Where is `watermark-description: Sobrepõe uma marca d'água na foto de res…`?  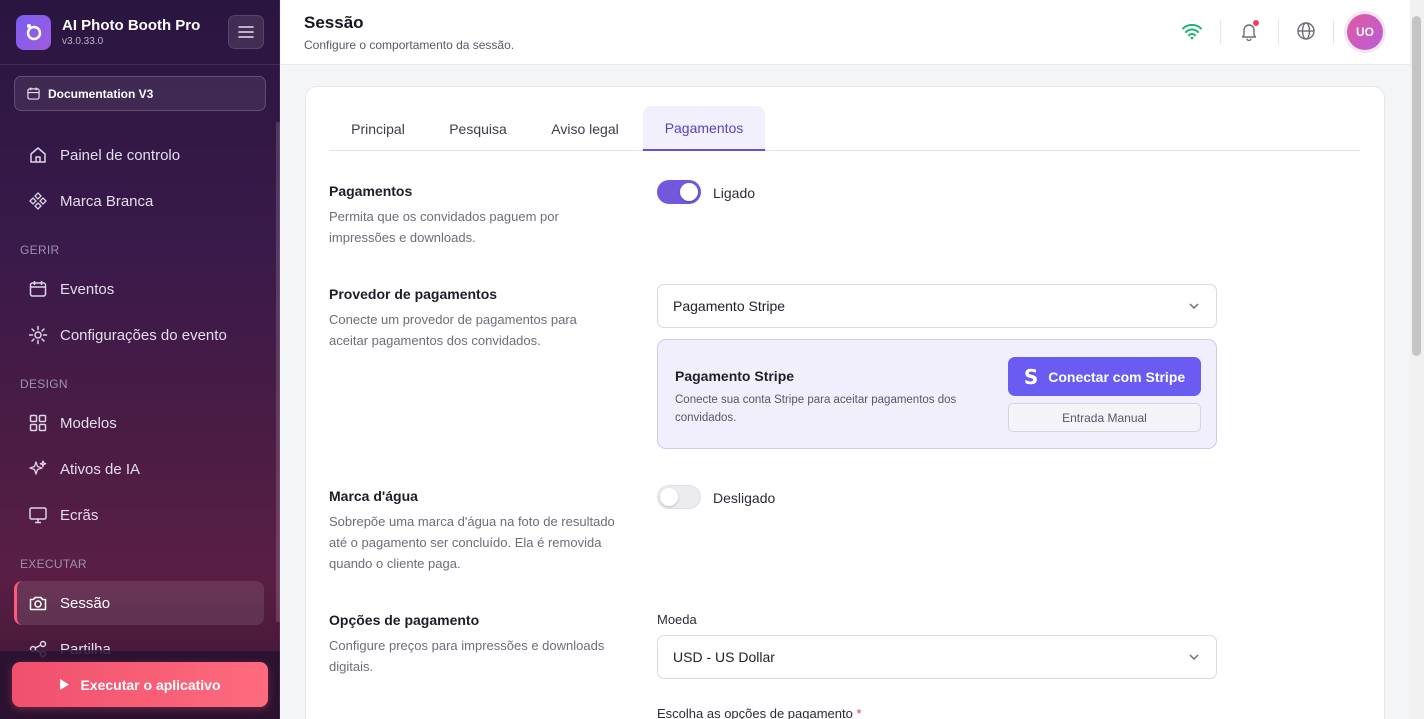 watermark-description: Sobrepõe uma marca d'água na foto de res… is located at coordinates (472, 542).